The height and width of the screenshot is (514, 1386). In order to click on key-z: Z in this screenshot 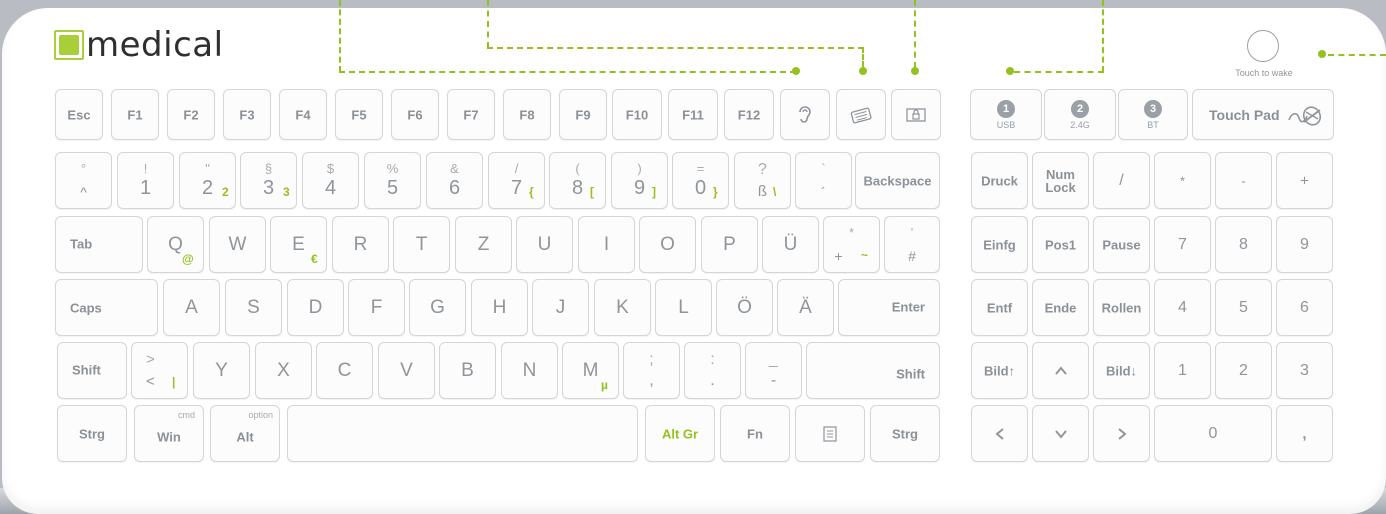, I will do `click(483, 244)`.